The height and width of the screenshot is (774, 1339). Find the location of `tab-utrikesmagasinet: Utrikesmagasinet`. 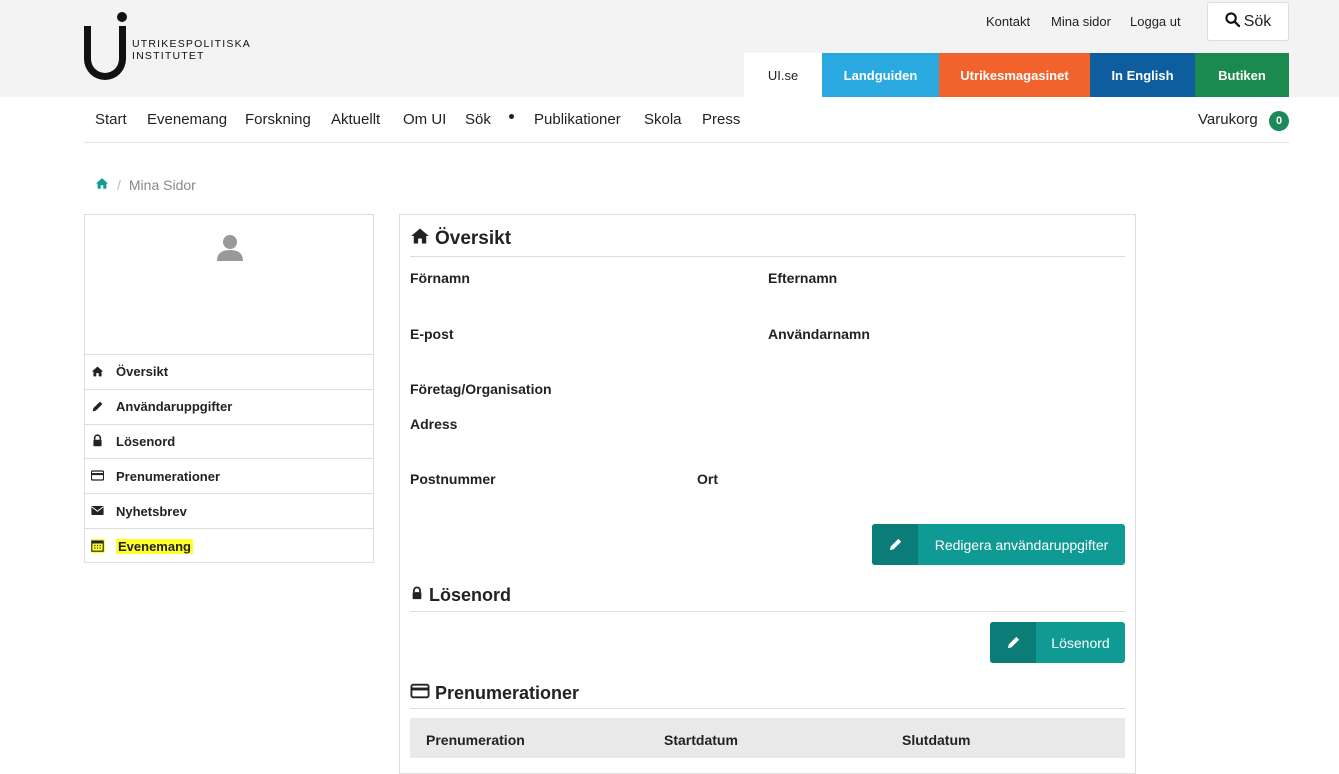

tab-utrikesmagasinet: Utrikesmagasinet is located at coordinates (1014, 75).